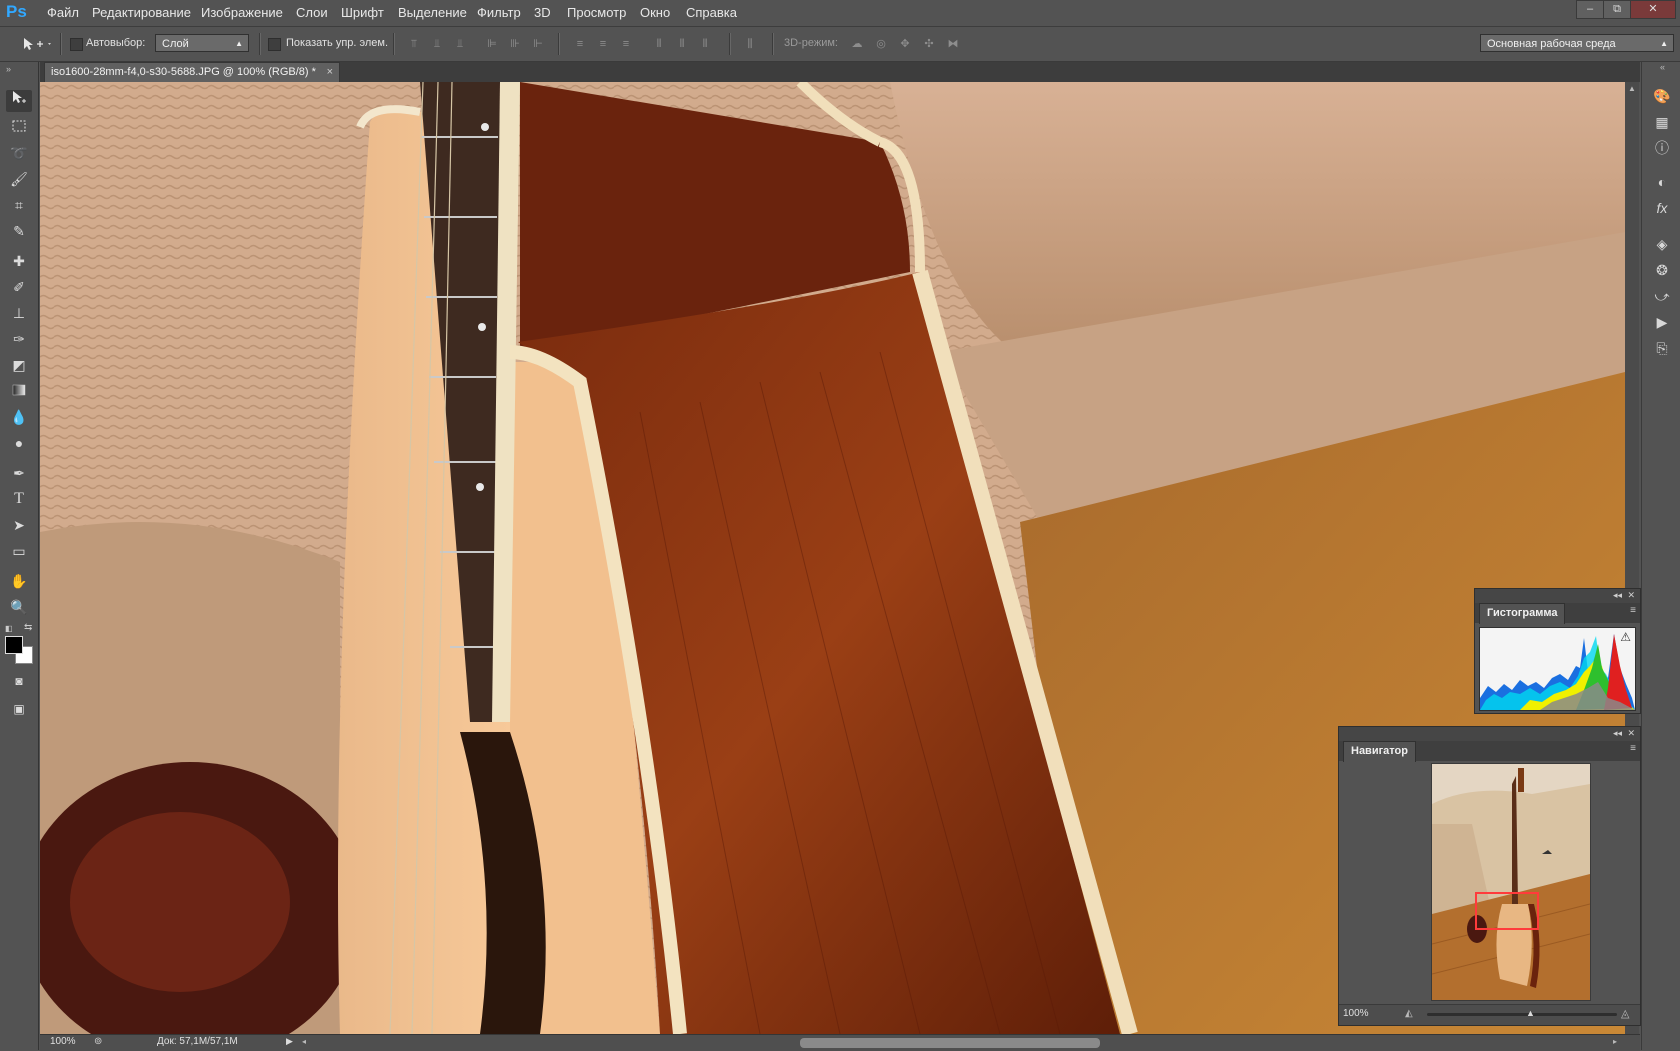 Image resolution: width=1680 pixels, height=1051 pixels. Describe the element at coordinates (1617, 9) in the screenshot. I see `restore-button: ⧉` at that location.